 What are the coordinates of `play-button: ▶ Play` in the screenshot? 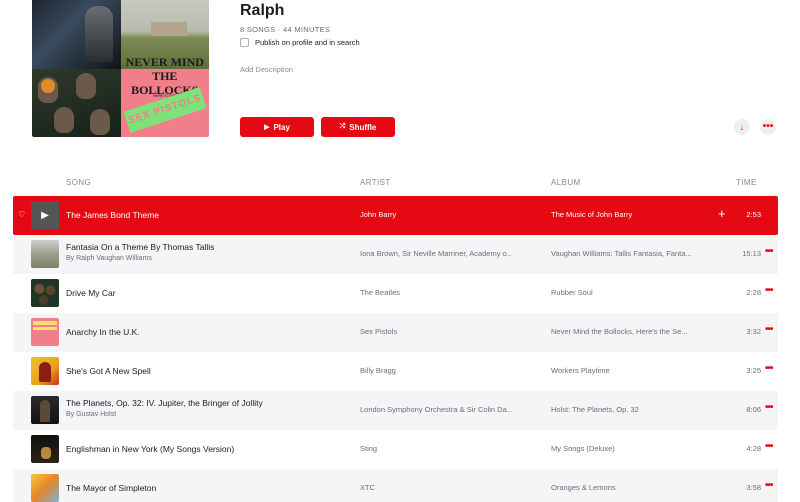 It's located at (277, 127).